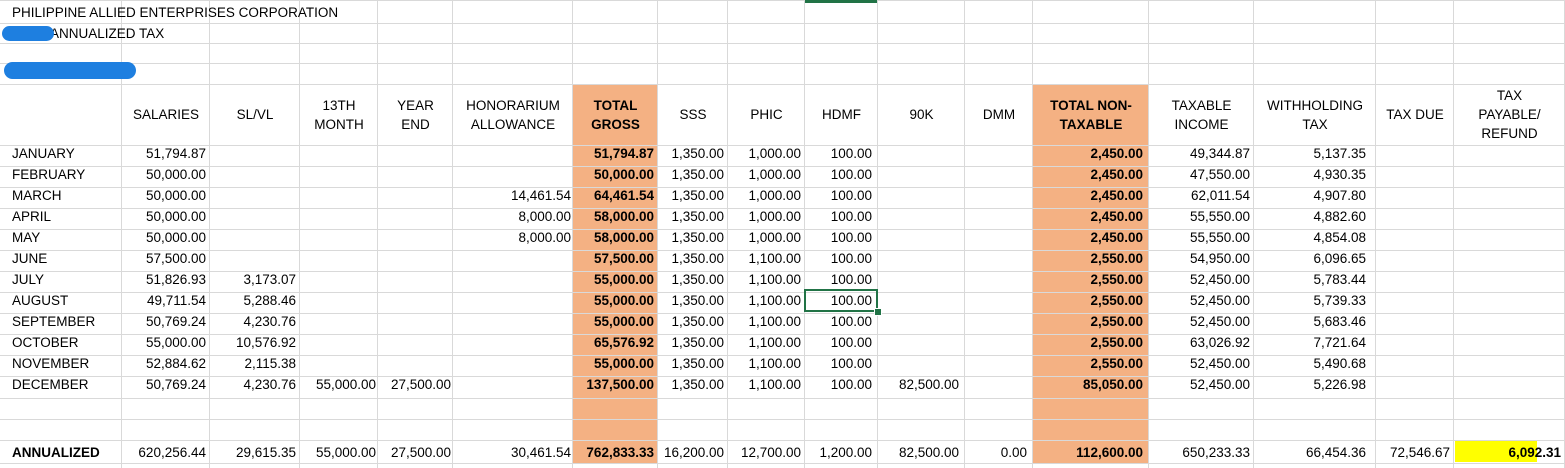  Describe the element at coordinates (841, 114) in the screenshot. I see `column-header-hdmf: HDMF` at that location.